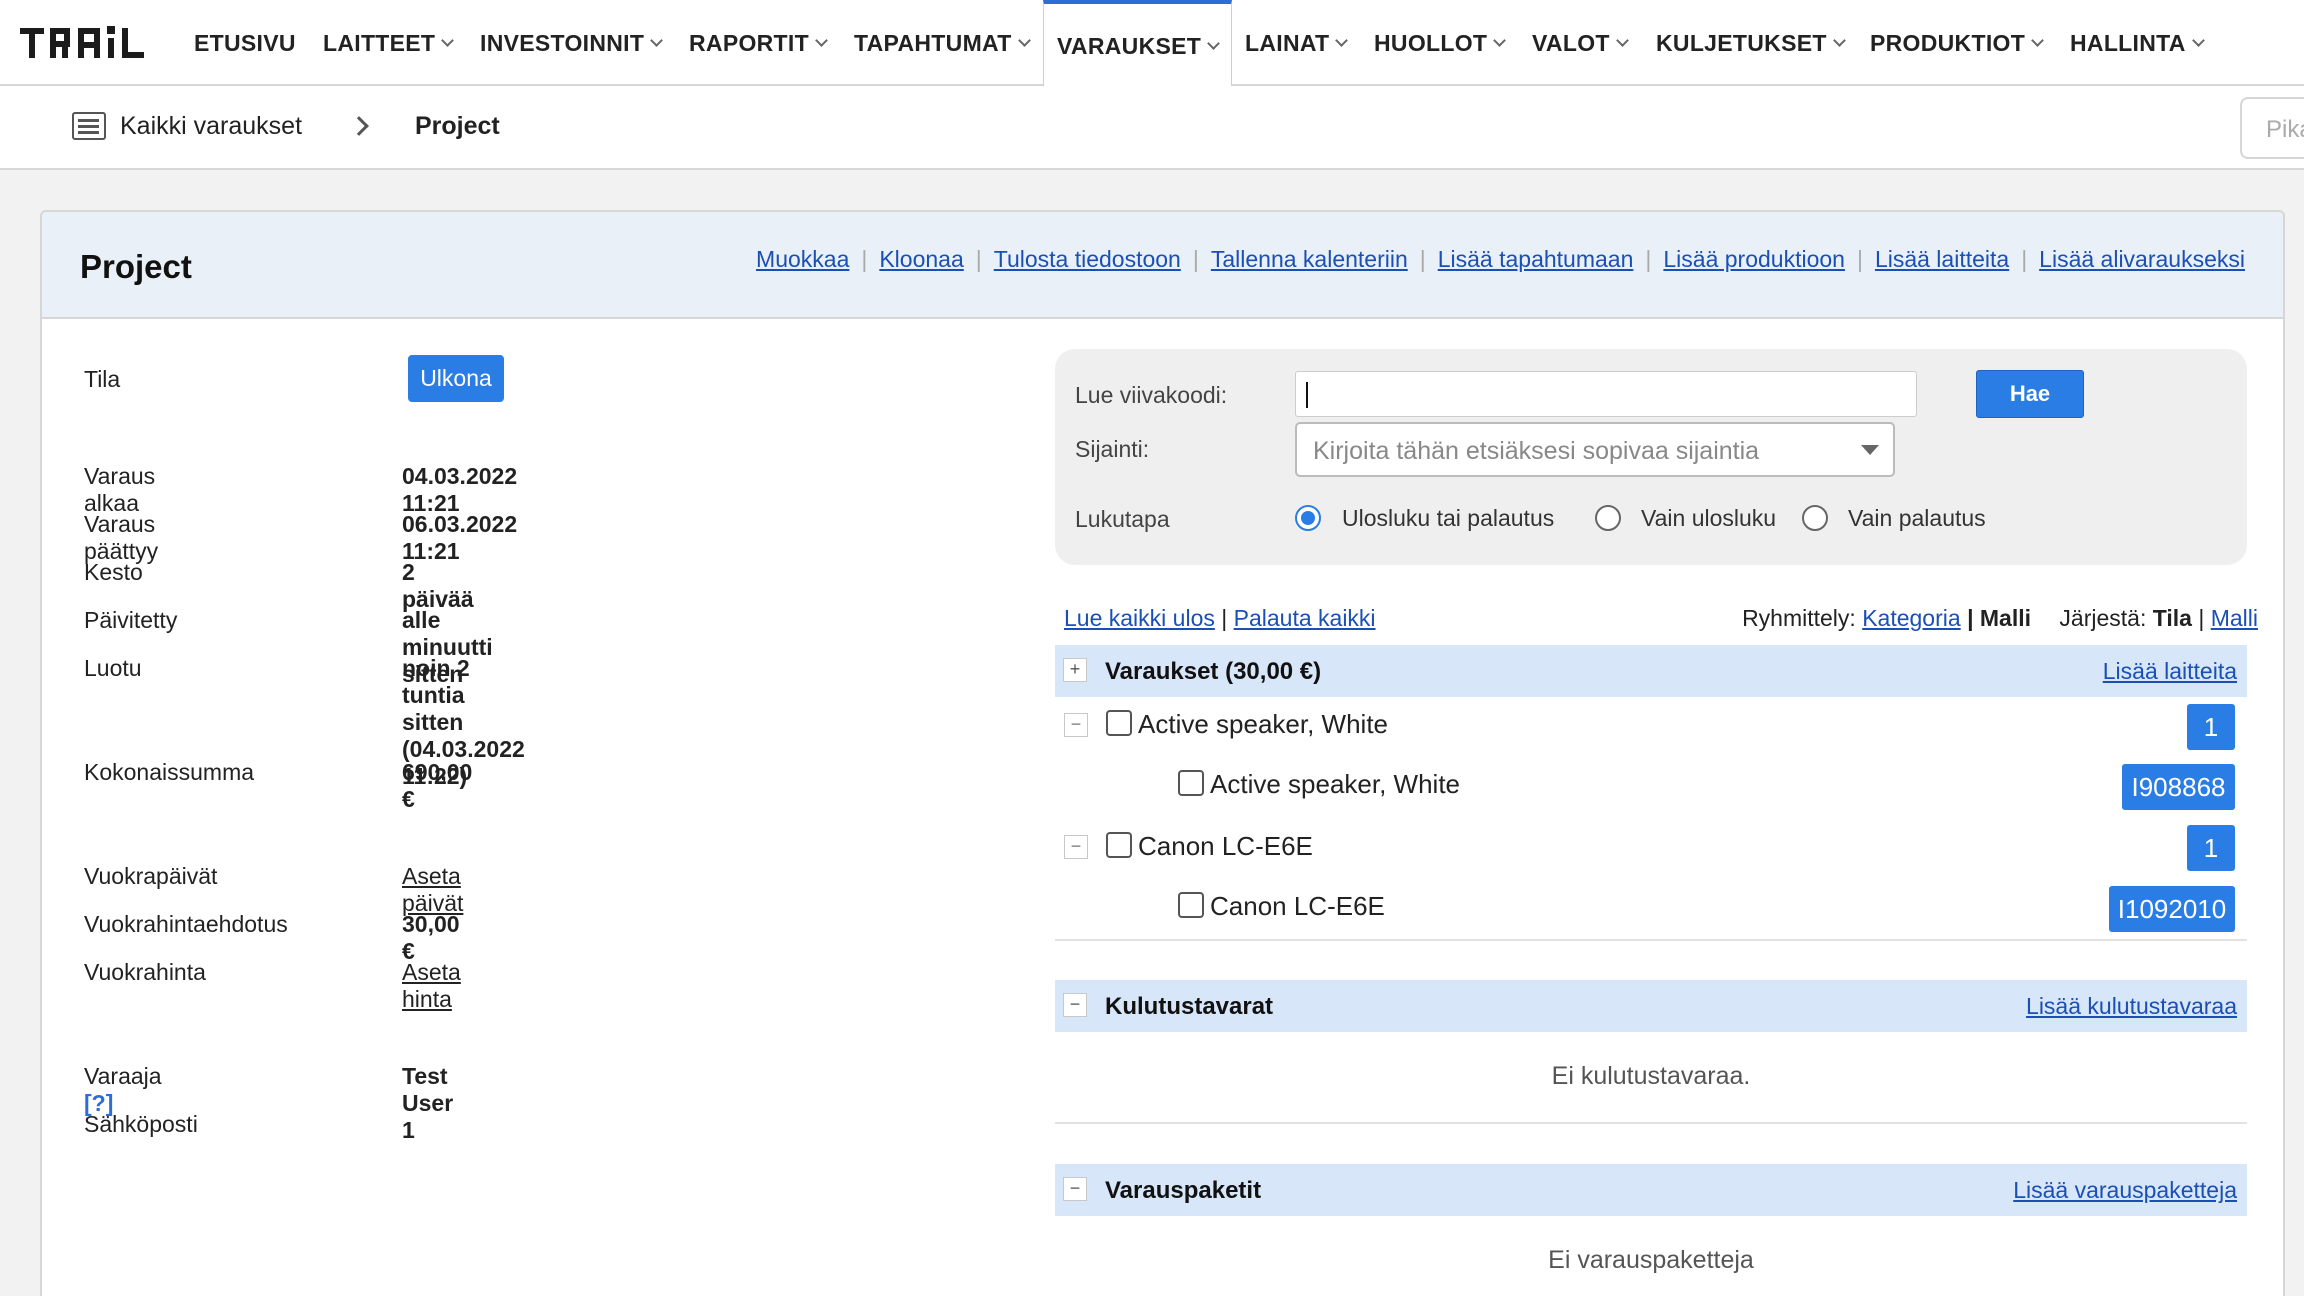 The height and width of the screenshot is (1296, 2304). What do you see at coordinates (1297, 906) in the screenshot?
I see `unit-name: Canon LC-E6E` at bounding box center [1297, 906].